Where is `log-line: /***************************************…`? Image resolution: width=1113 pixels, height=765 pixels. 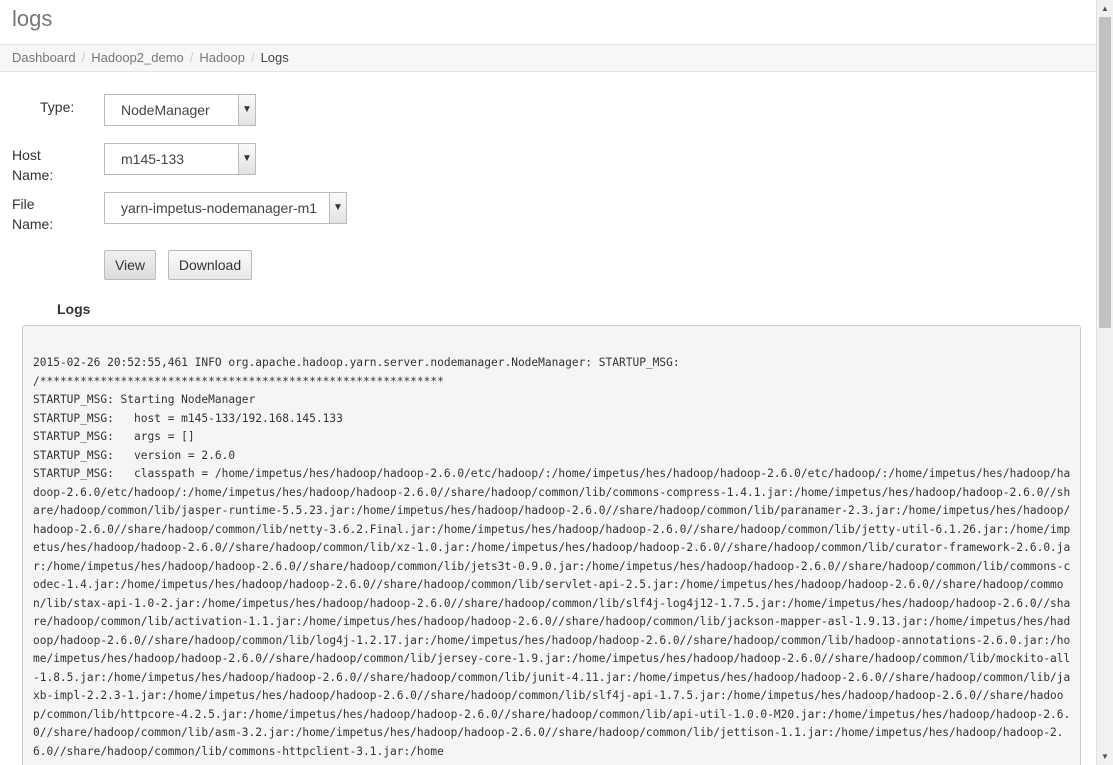
log-line: /***************************************… is located at coordinates (238, 381).